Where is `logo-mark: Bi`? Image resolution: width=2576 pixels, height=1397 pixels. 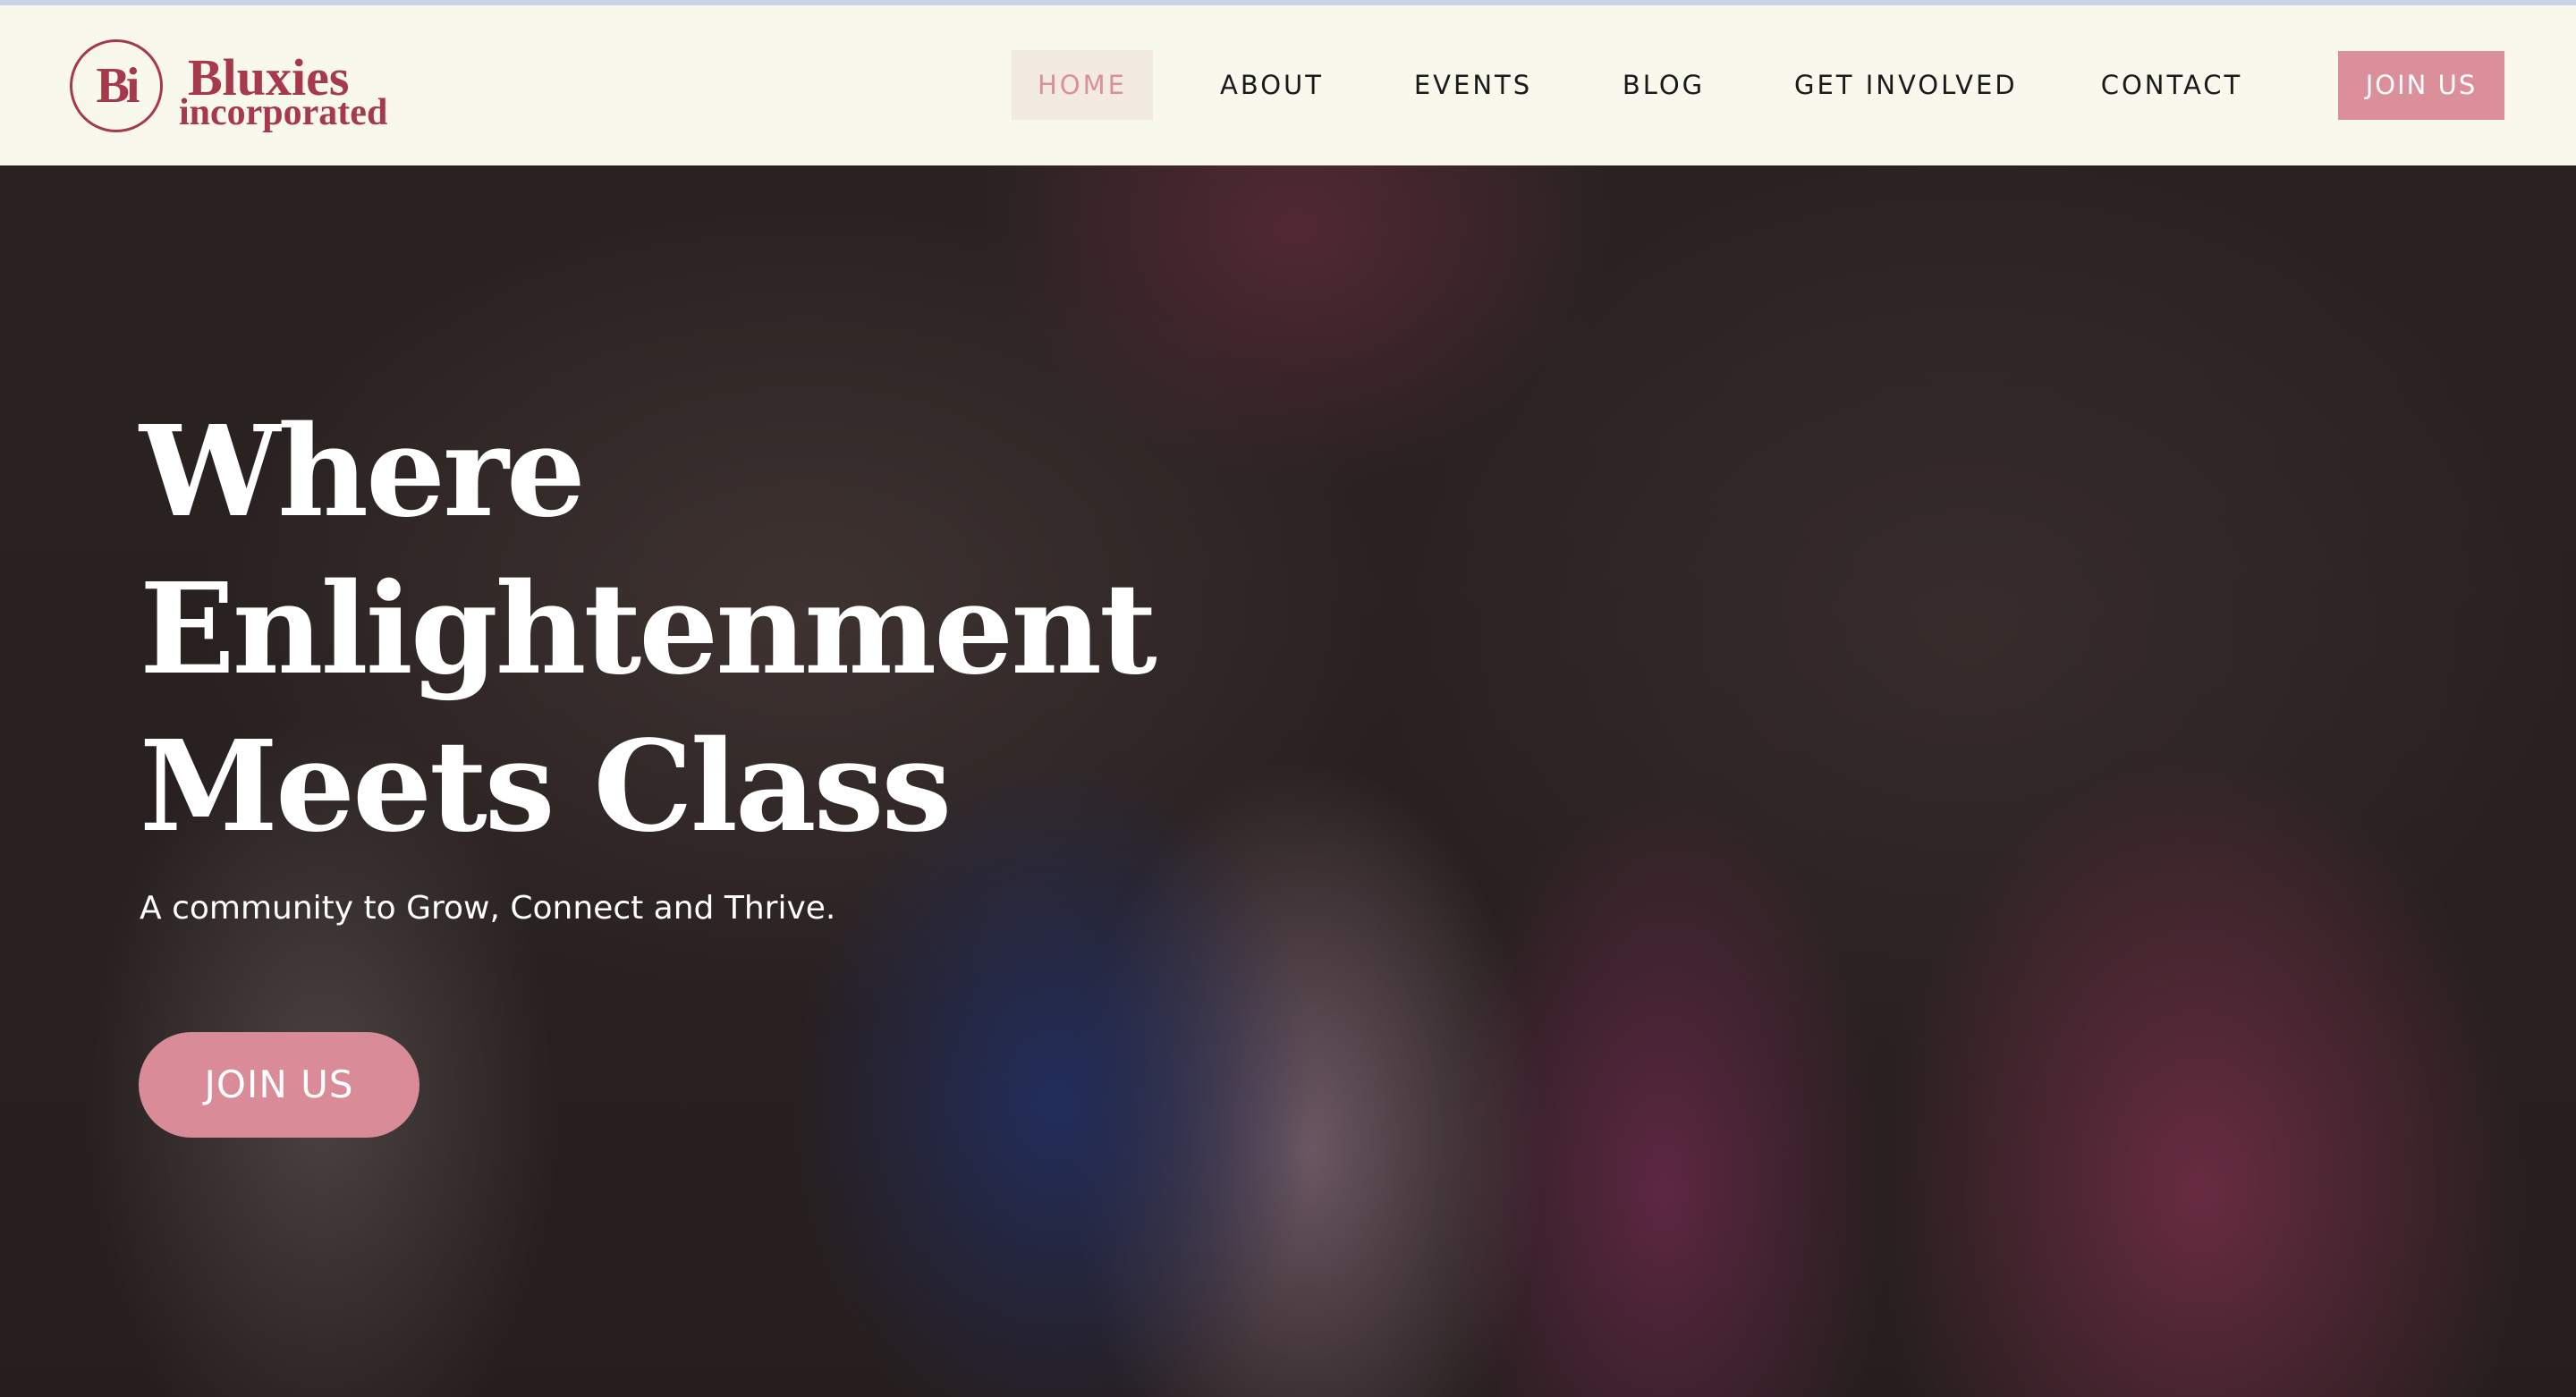 logo-mark: Bi is located at coordinates (116, 86).